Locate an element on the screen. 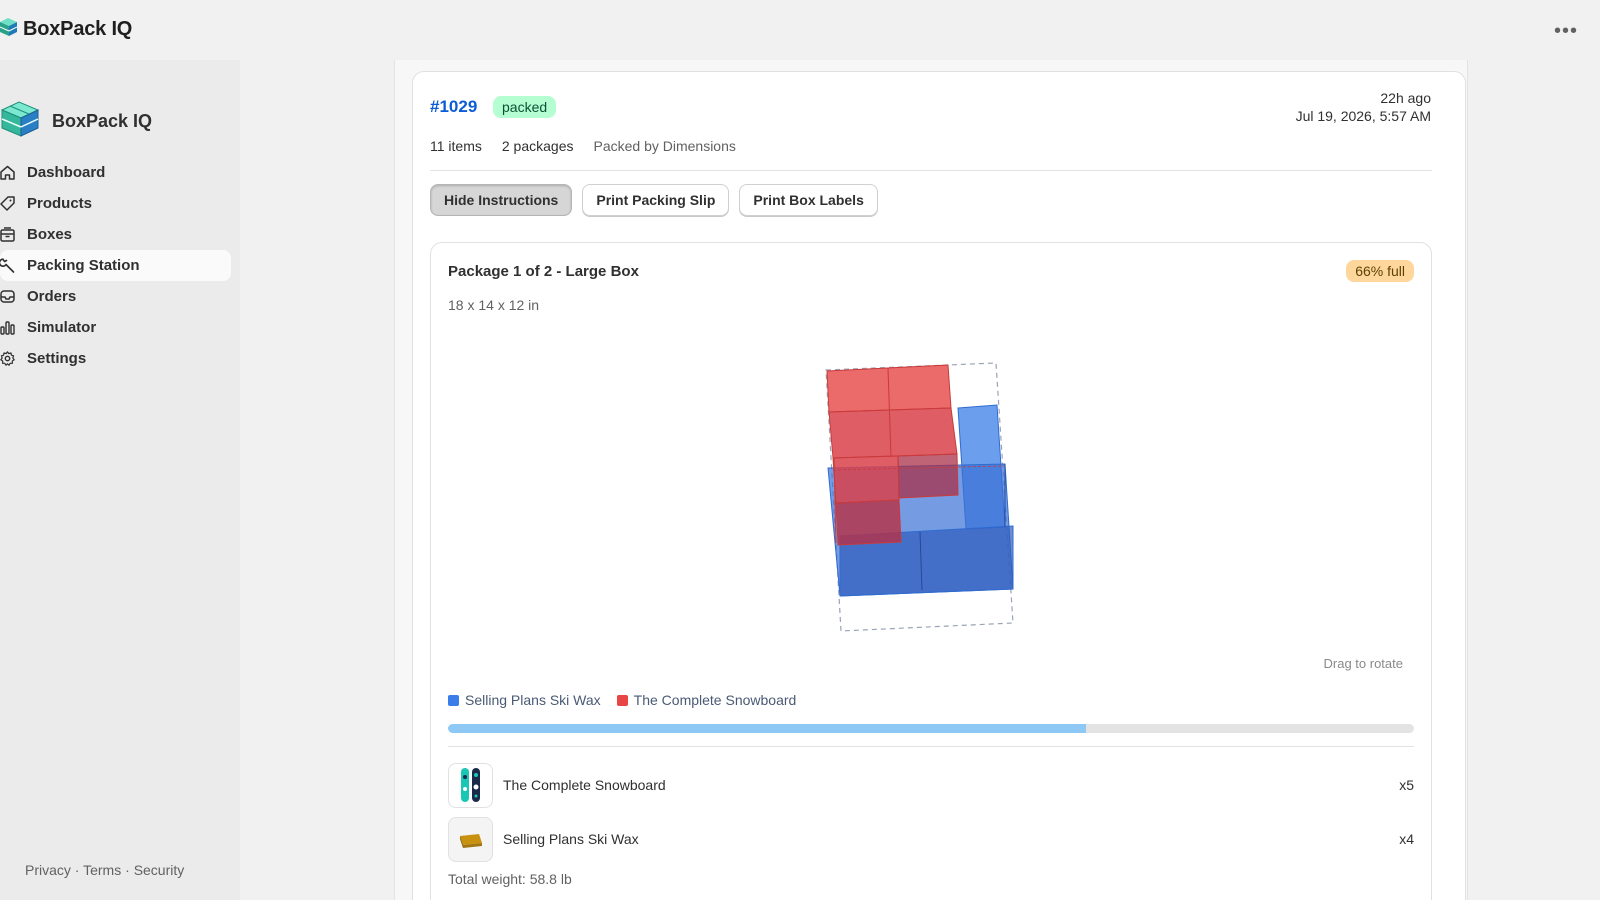  sidebar-item-label: Settings is located at coordinates (57, 358).